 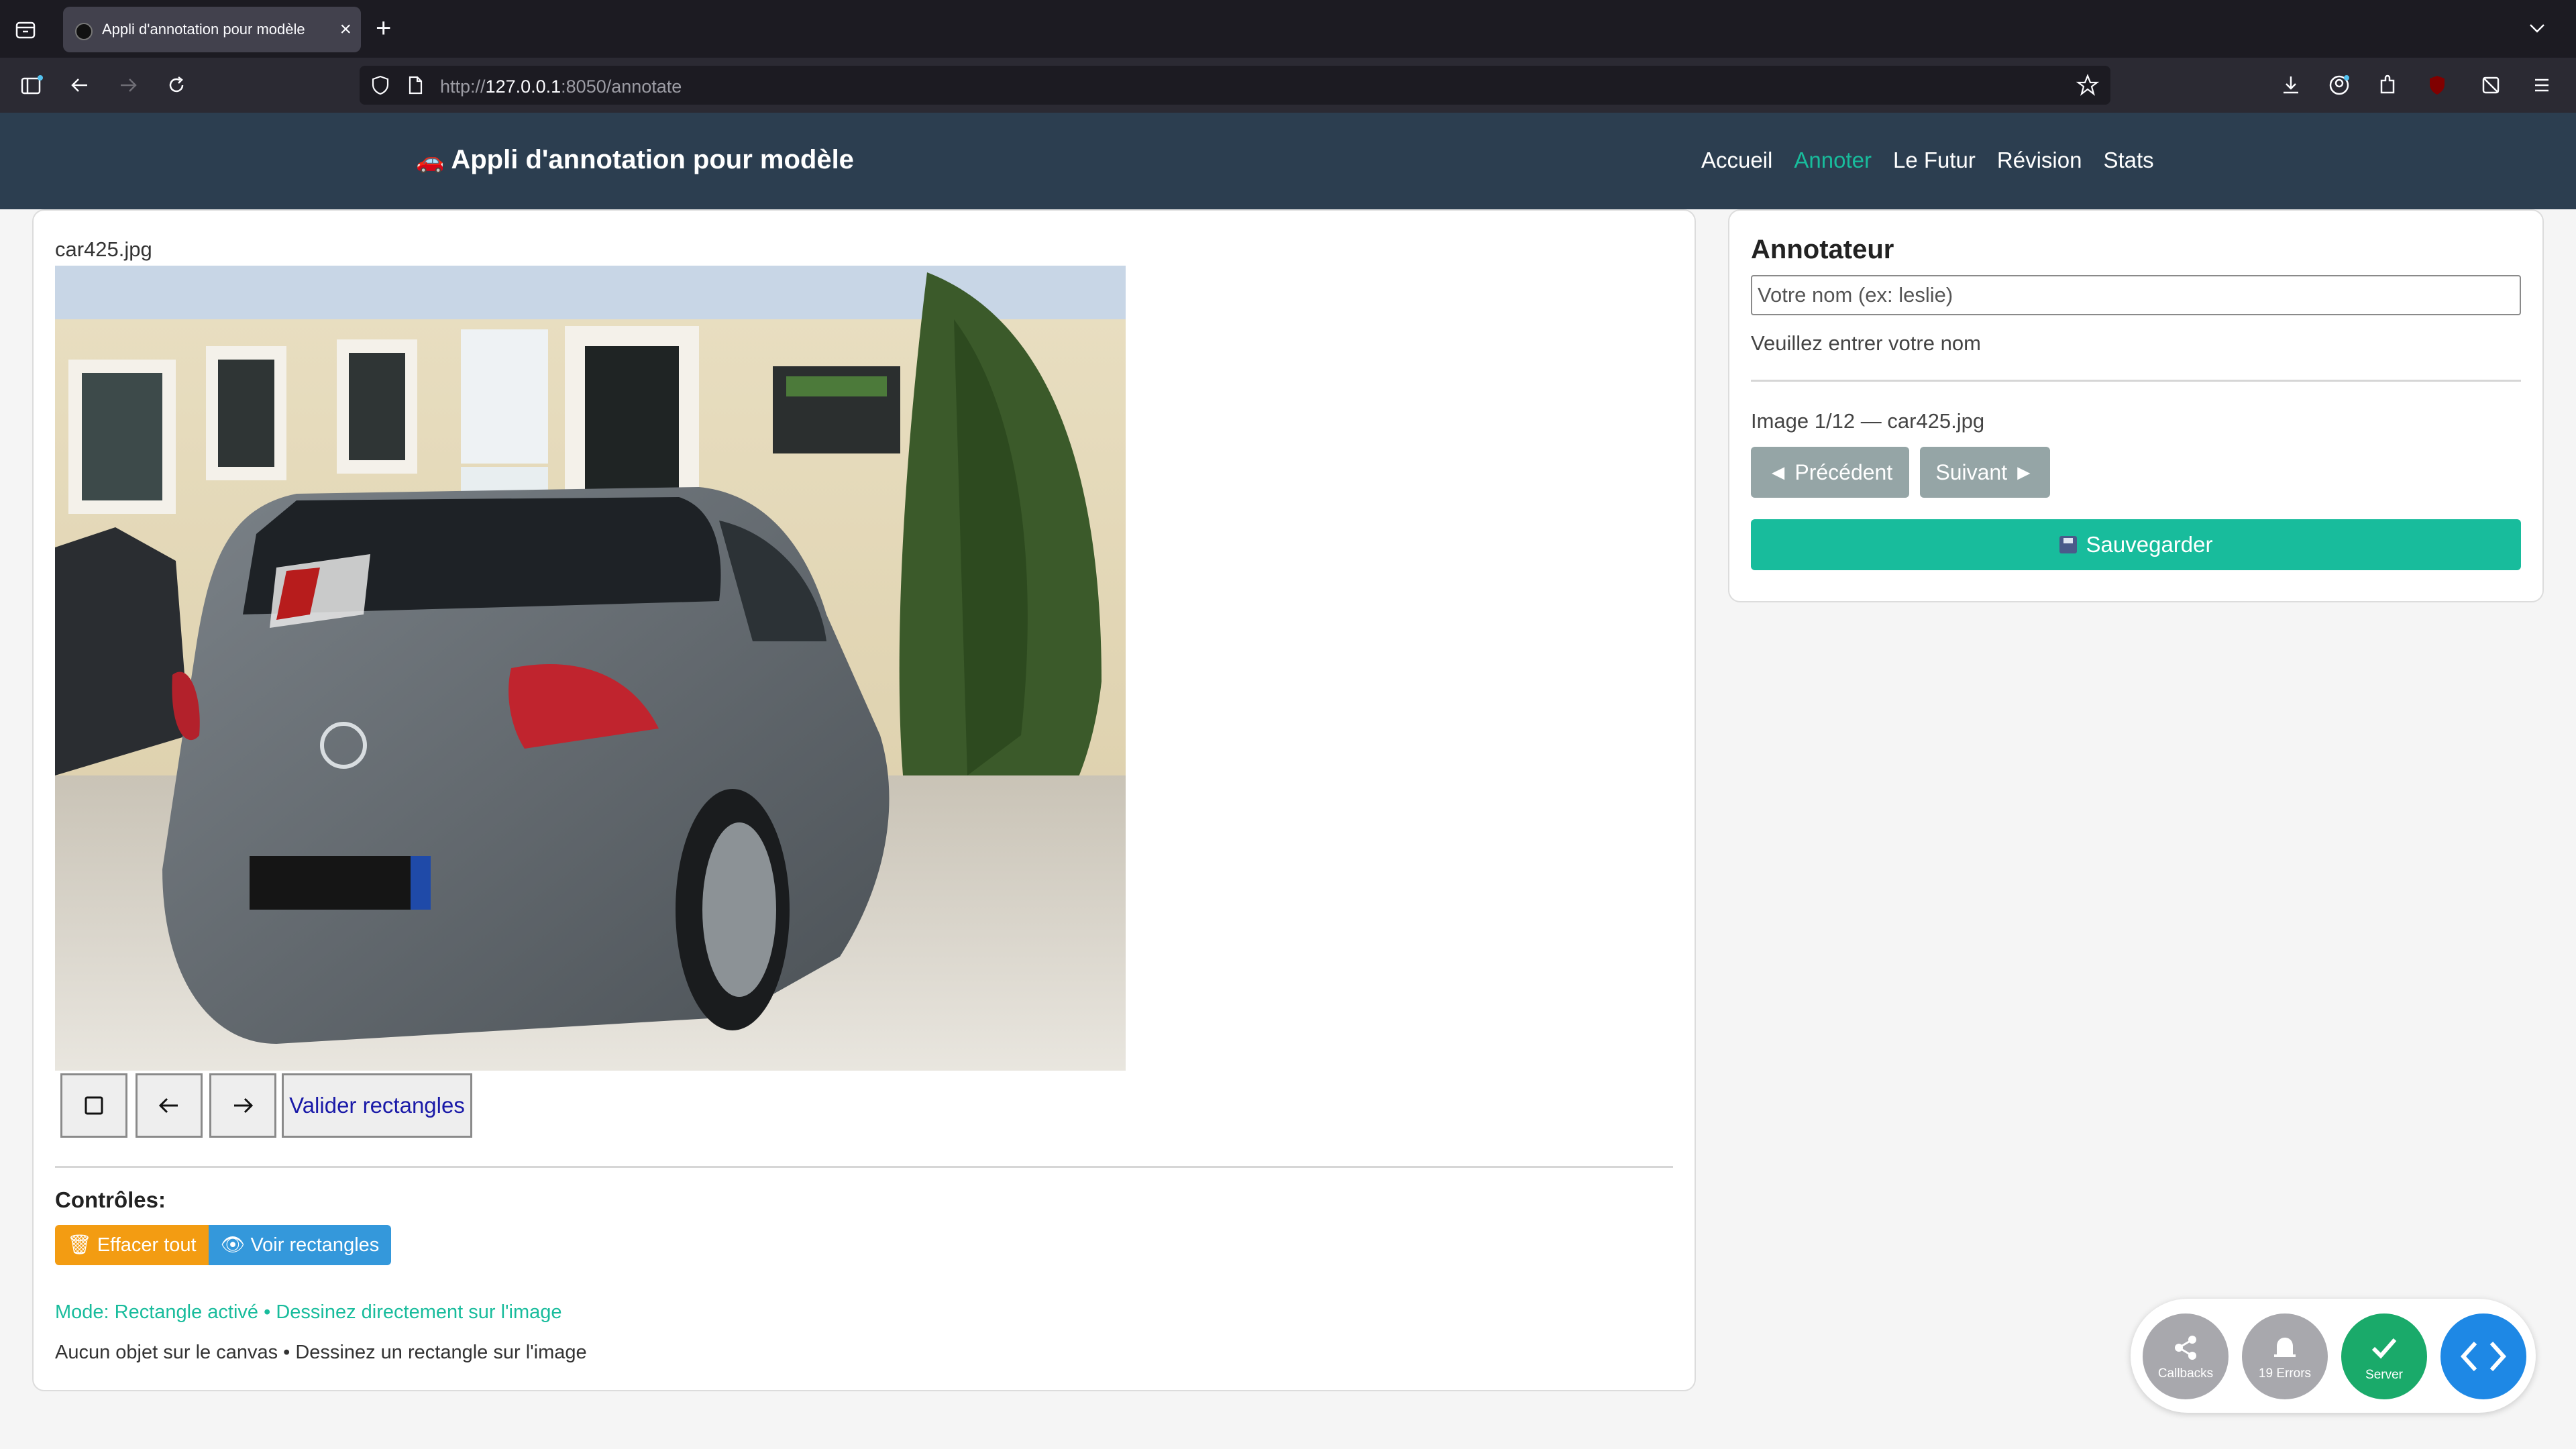 I want to click on url-text: http://127.0.0.1:8050/annotate, so click(x=561, y=86).